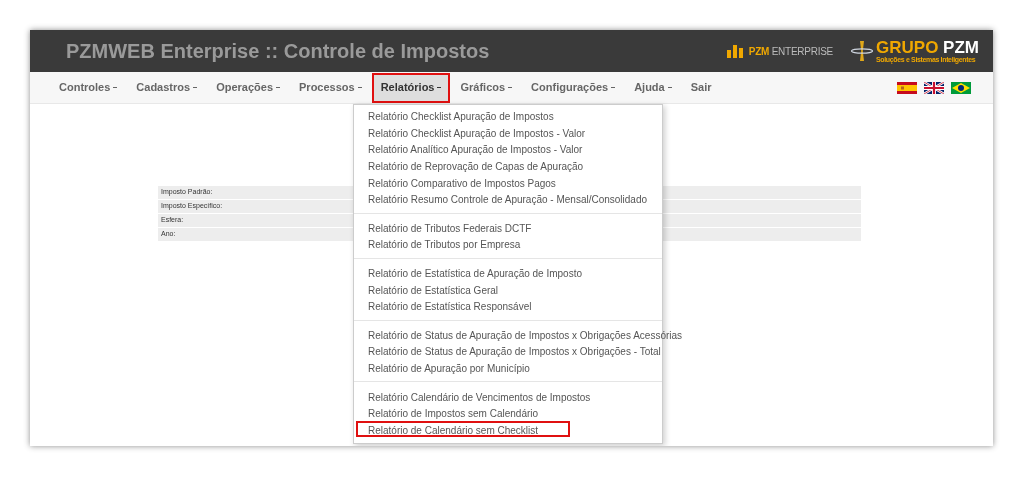  I want to click on dropdown-menu-item: Relatório de Impostos sem Calendário, so click(463, 412).